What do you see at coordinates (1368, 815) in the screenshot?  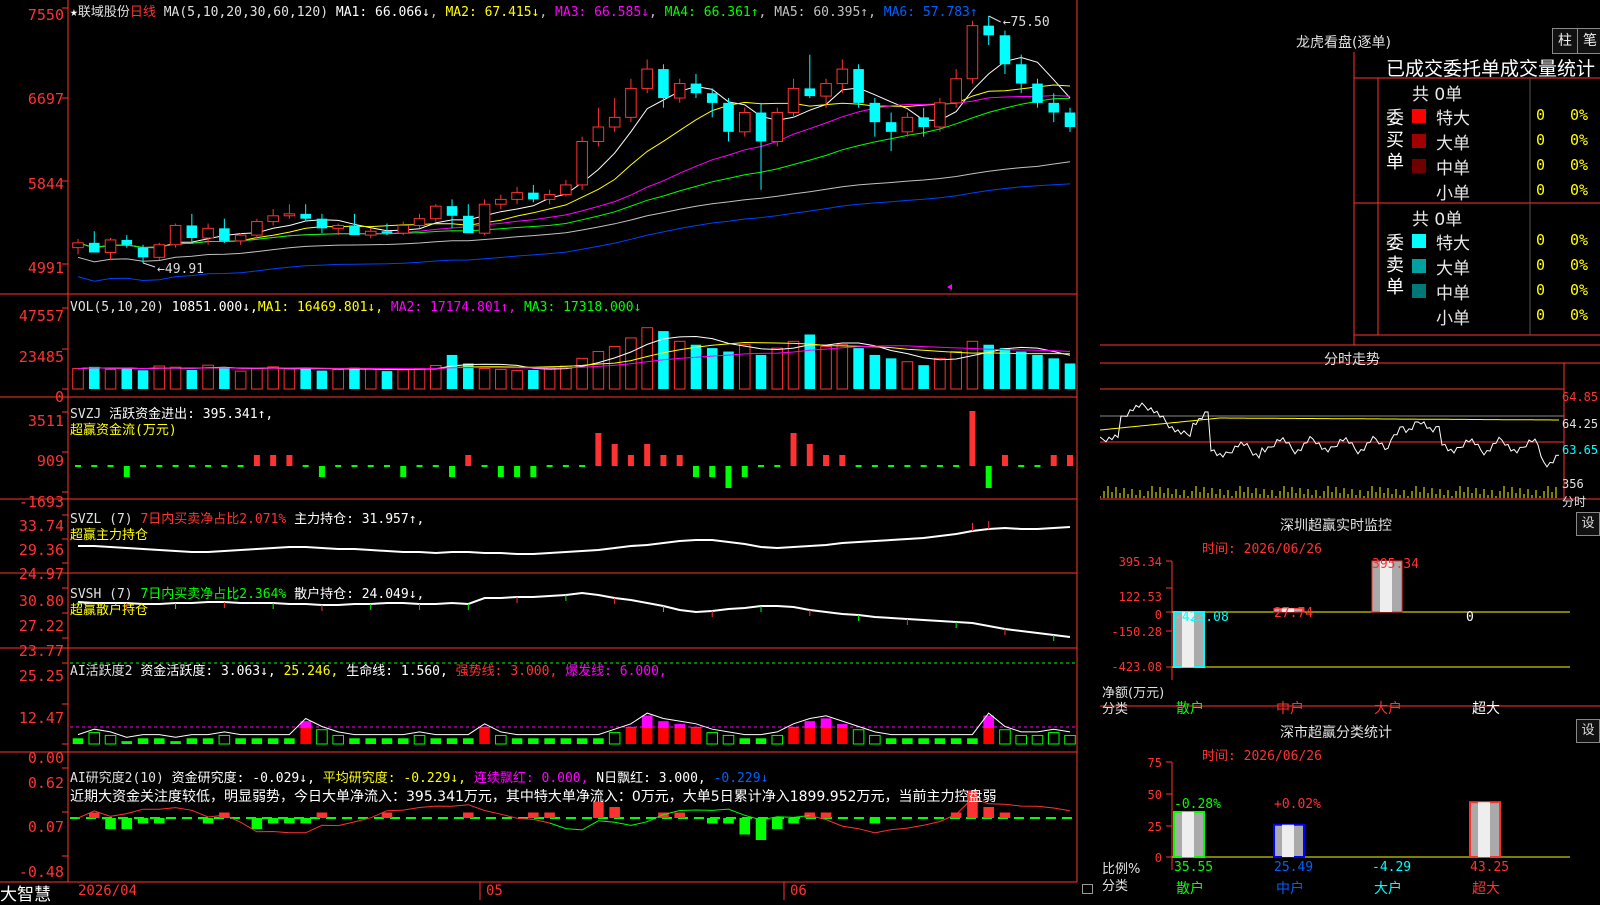 I see `sz-stats-chart` at bounding box center [1368, 815].